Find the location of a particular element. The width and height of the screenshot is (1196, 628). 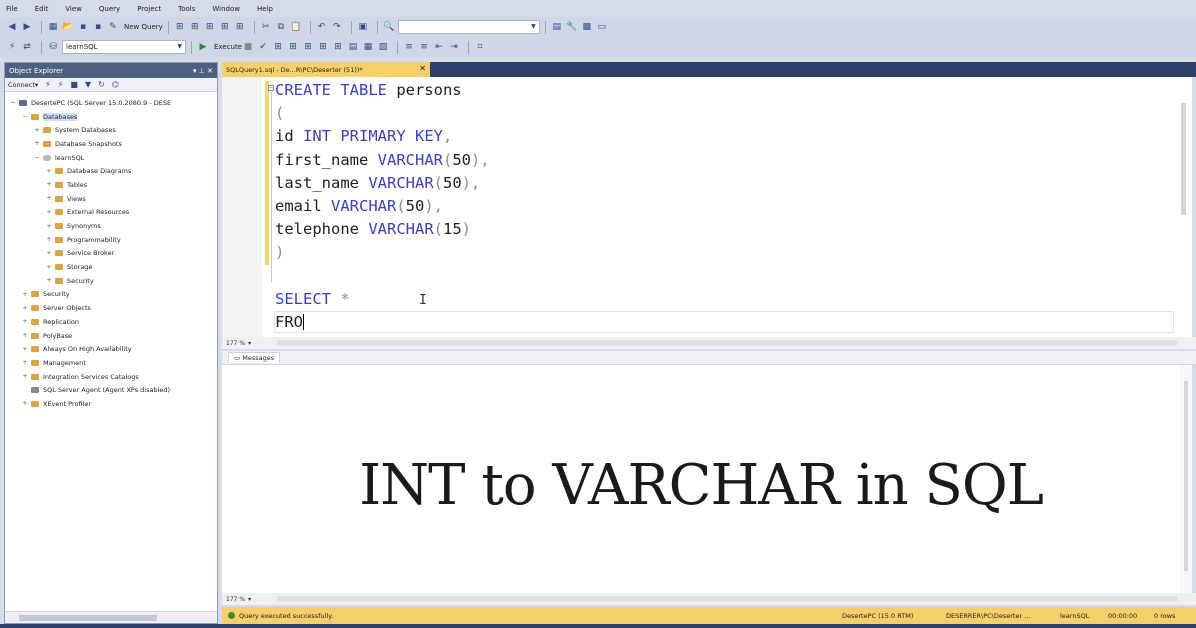

tree-node: SQL Server Agent (Agent XPs disabled) is located at coordinates (111, 390).